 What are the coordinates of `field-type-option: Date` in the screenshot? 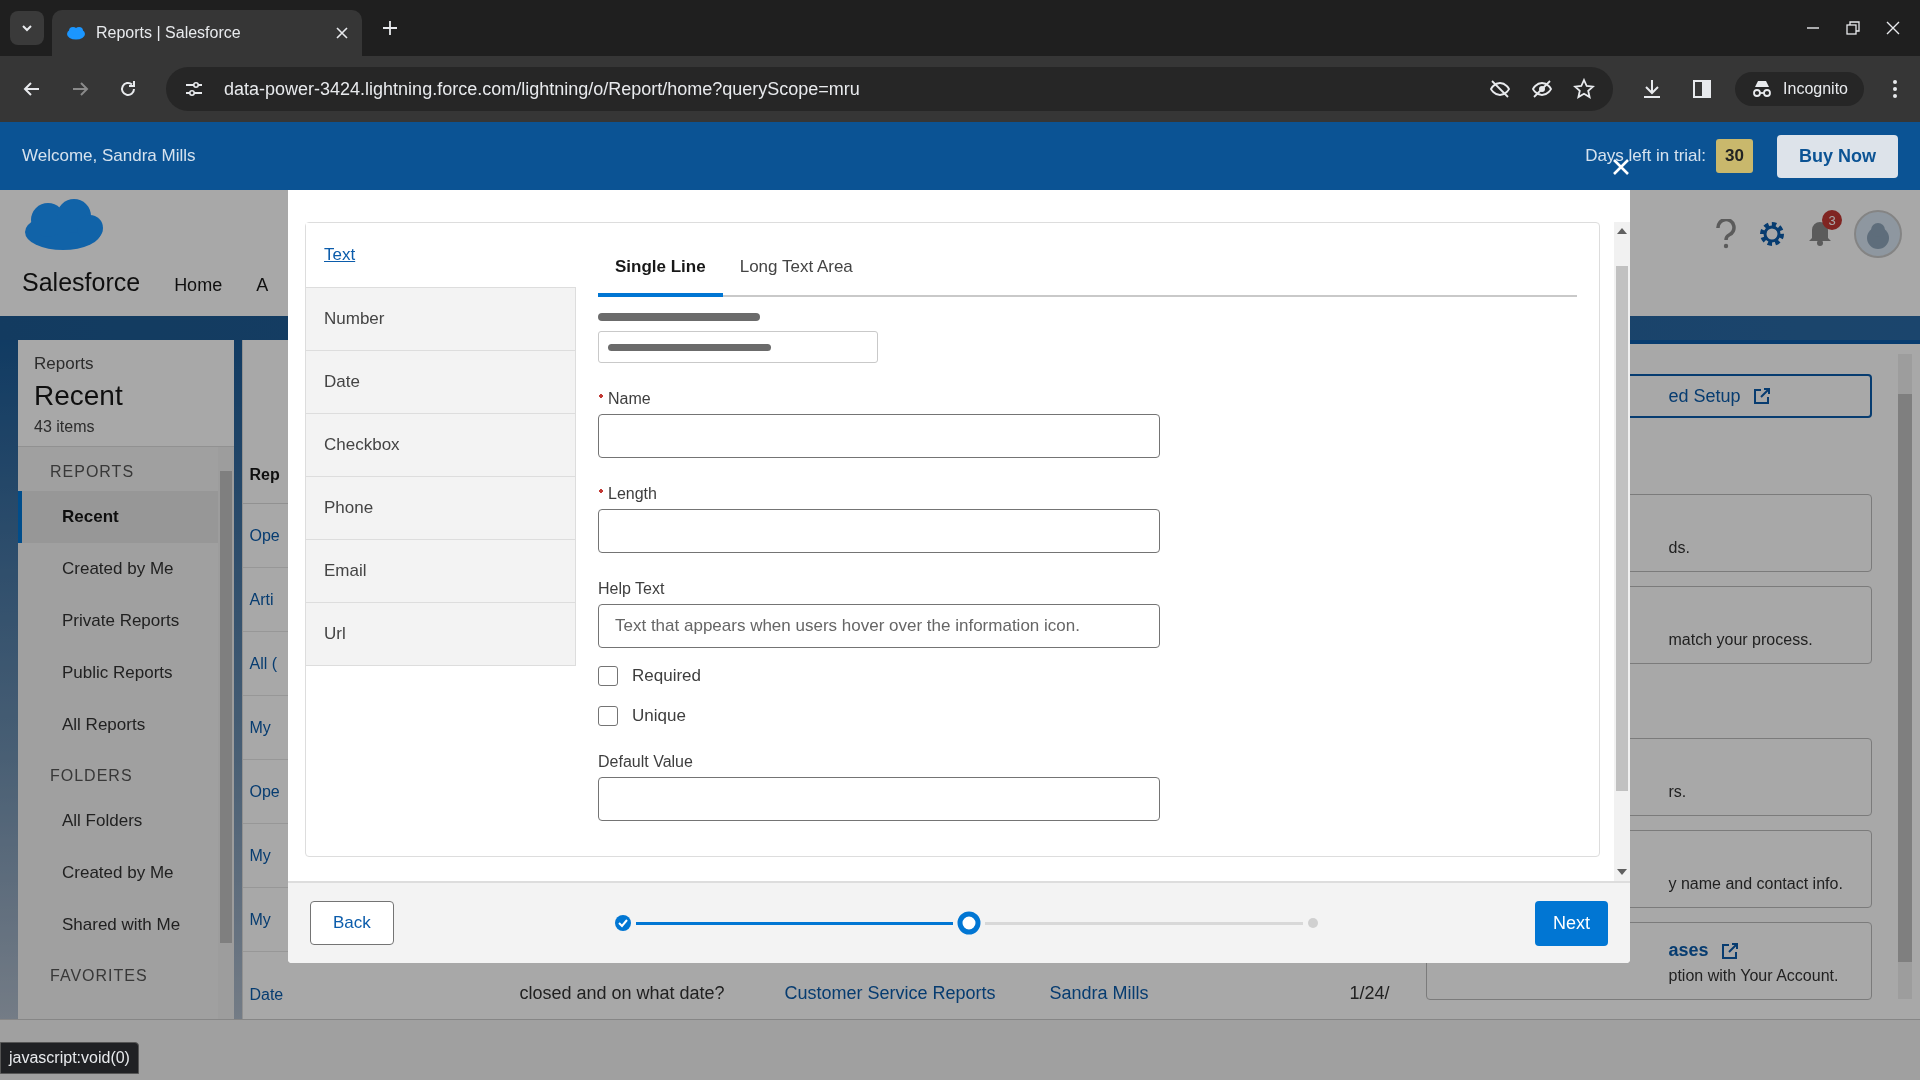 It's located at (441, 382).